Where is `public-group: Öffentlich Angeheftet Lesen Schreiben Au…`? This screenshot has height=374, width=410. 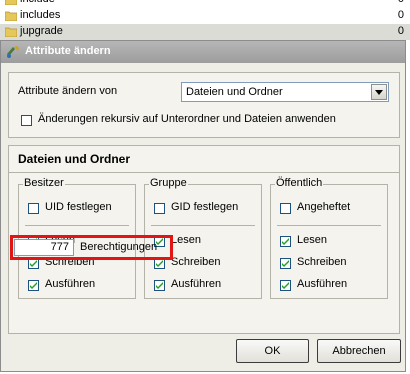 public-group: Öffentlich Angeheftet Lesen Schreiben Au… is located at coordinates (329, 238).